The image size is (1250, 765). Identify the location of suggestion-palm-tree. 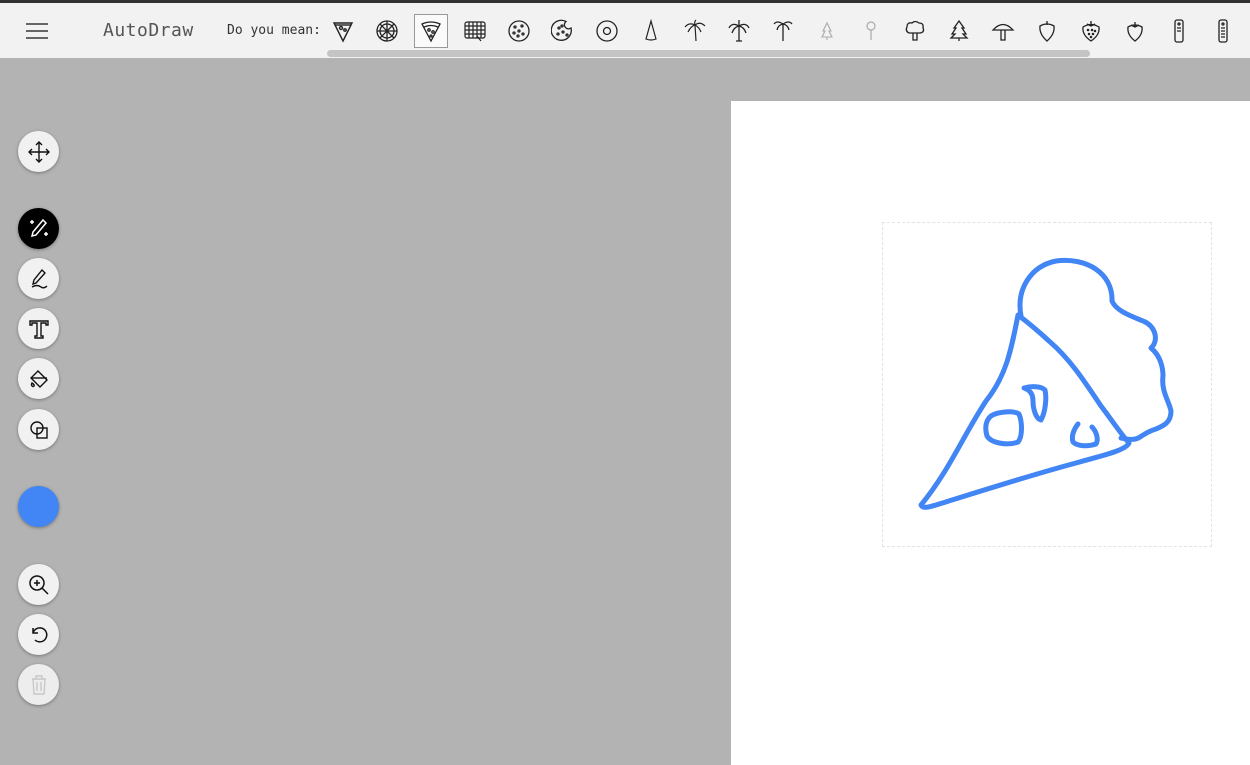
(695, 31).